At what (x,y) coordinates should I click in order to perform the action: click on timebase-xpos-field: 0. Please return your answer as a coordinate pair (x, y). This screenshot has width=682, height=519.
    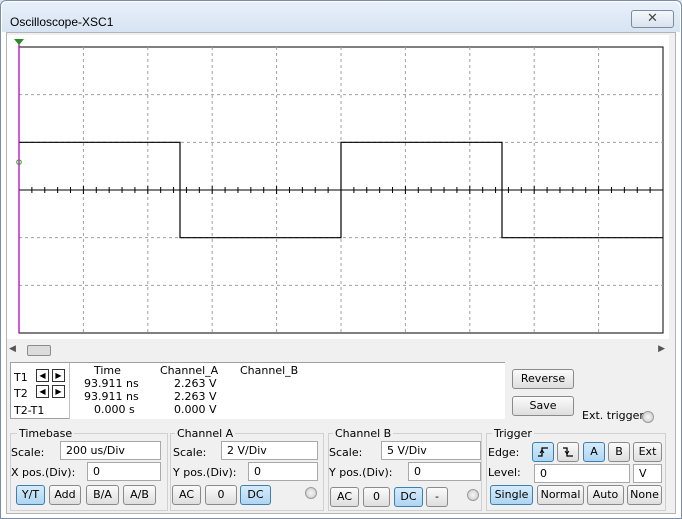
    Looking at the image, I should click on (124, 471).